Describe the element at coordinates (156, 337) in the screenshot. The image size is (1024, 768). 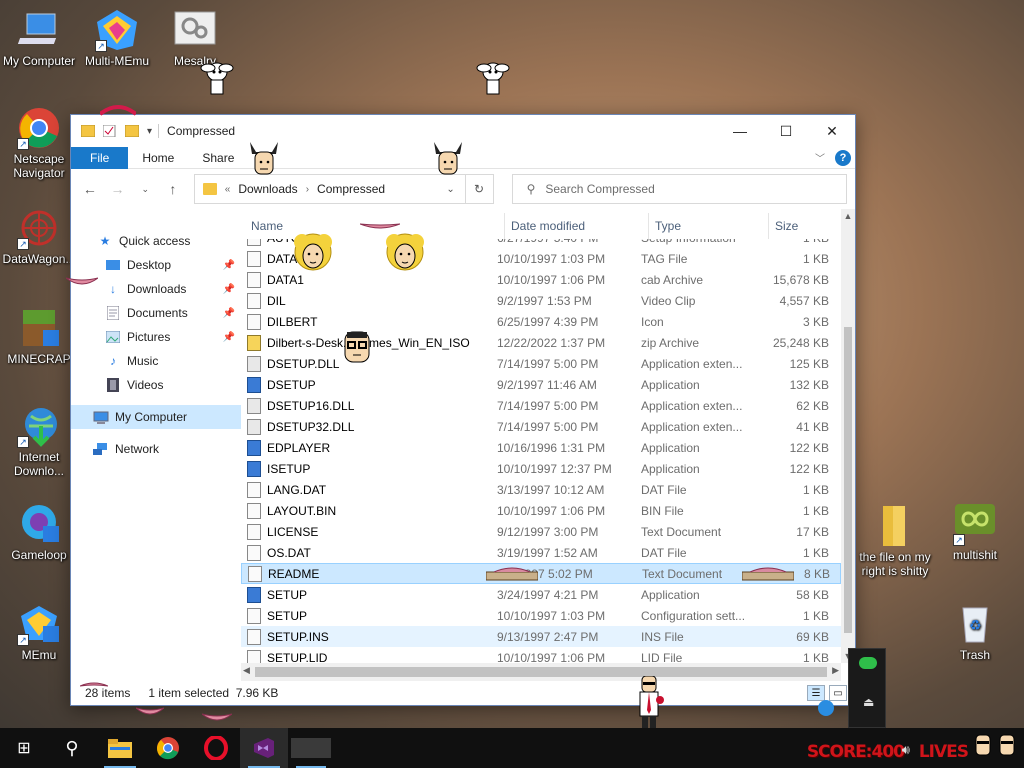
I see `nav-pictures: Pictures 📌` at that location.